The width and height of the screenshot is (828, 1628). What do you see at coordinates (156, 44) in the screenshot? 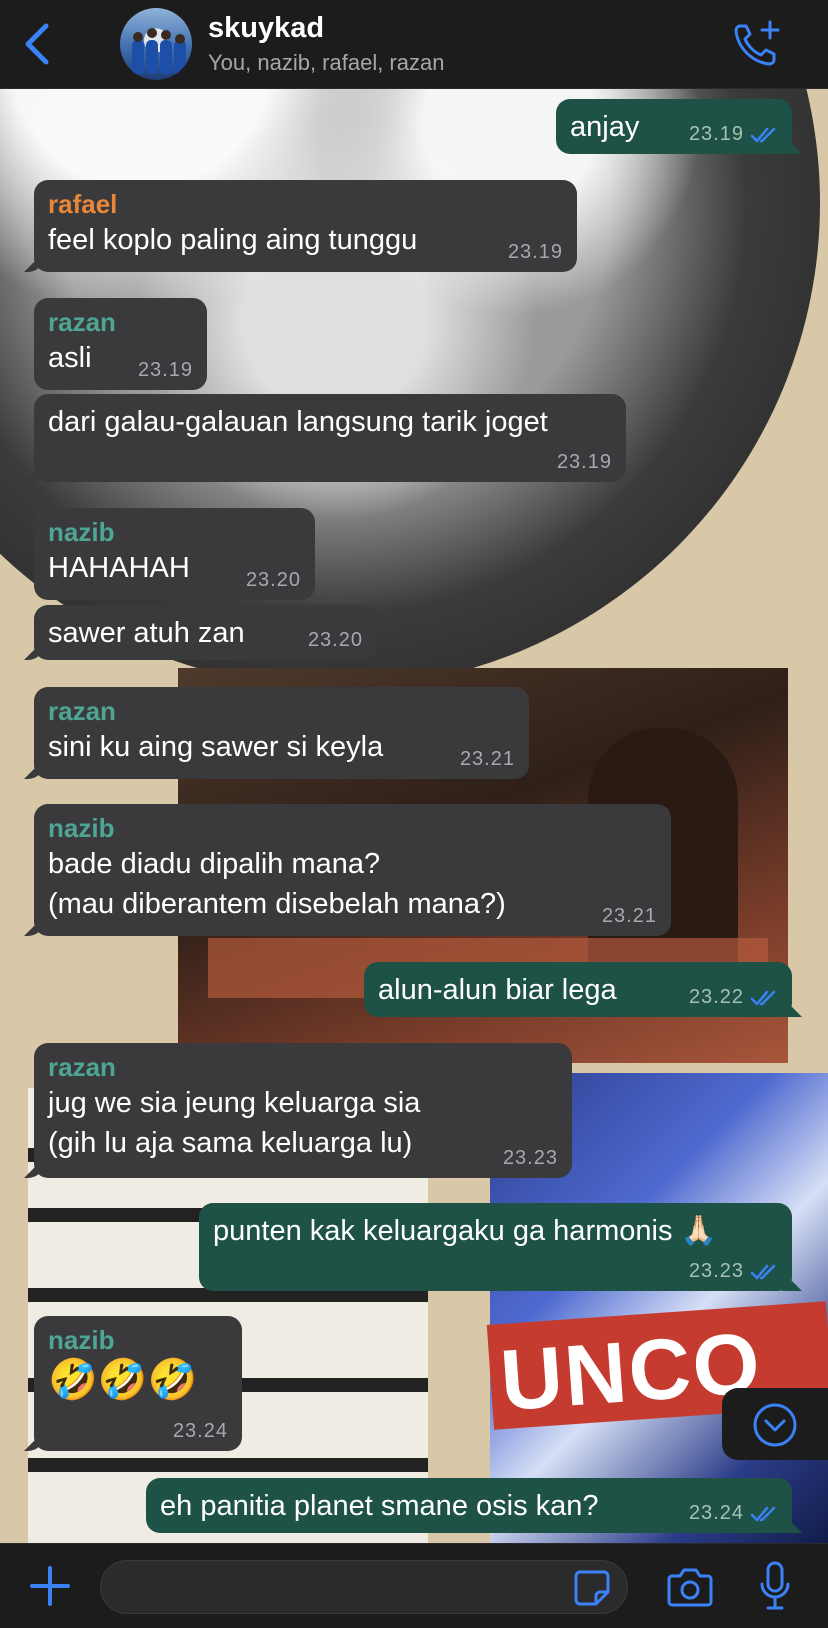
I see `group-avatar` at bounding box center [156, 44].